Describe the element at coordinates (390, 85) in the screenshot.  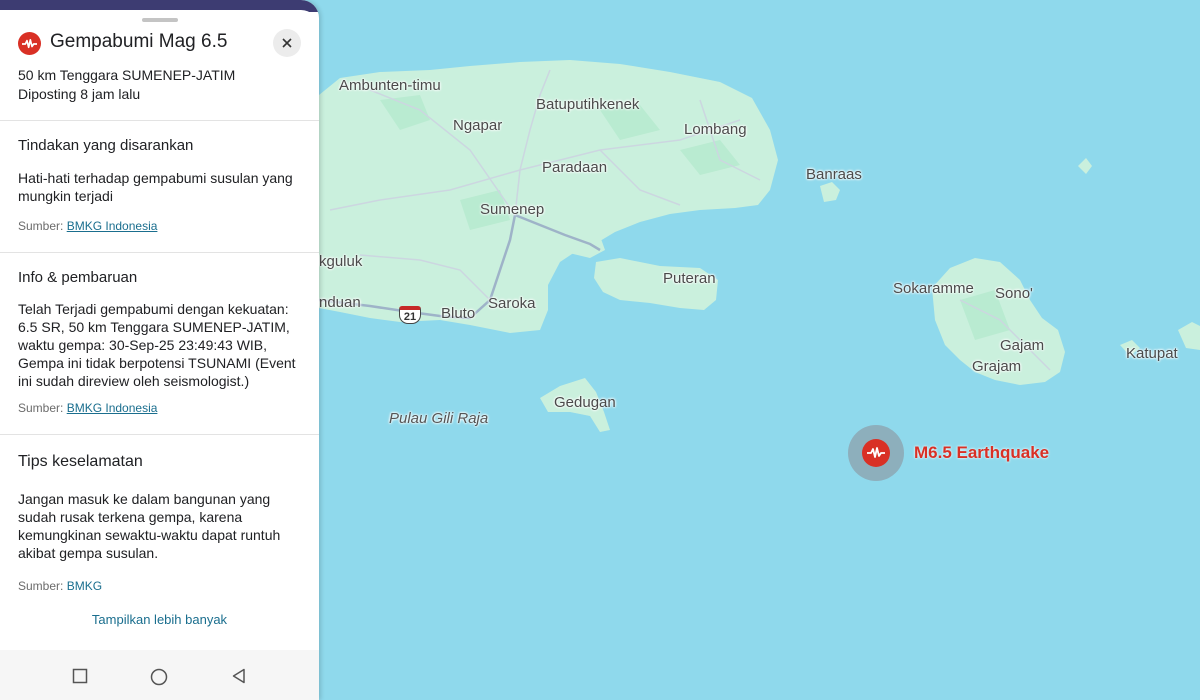
I see `place-label-ambunten-timu: Ambunten-timu` at that location.